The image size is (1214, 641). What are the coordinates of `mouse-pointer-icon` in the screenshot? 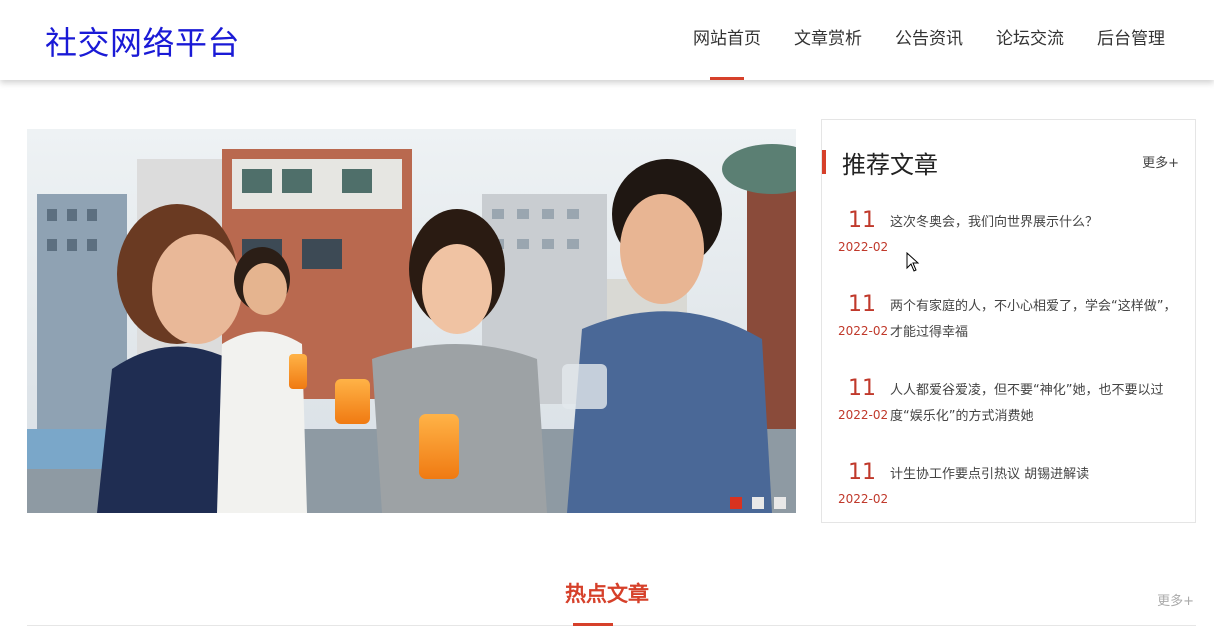 It's located at (913, 262).